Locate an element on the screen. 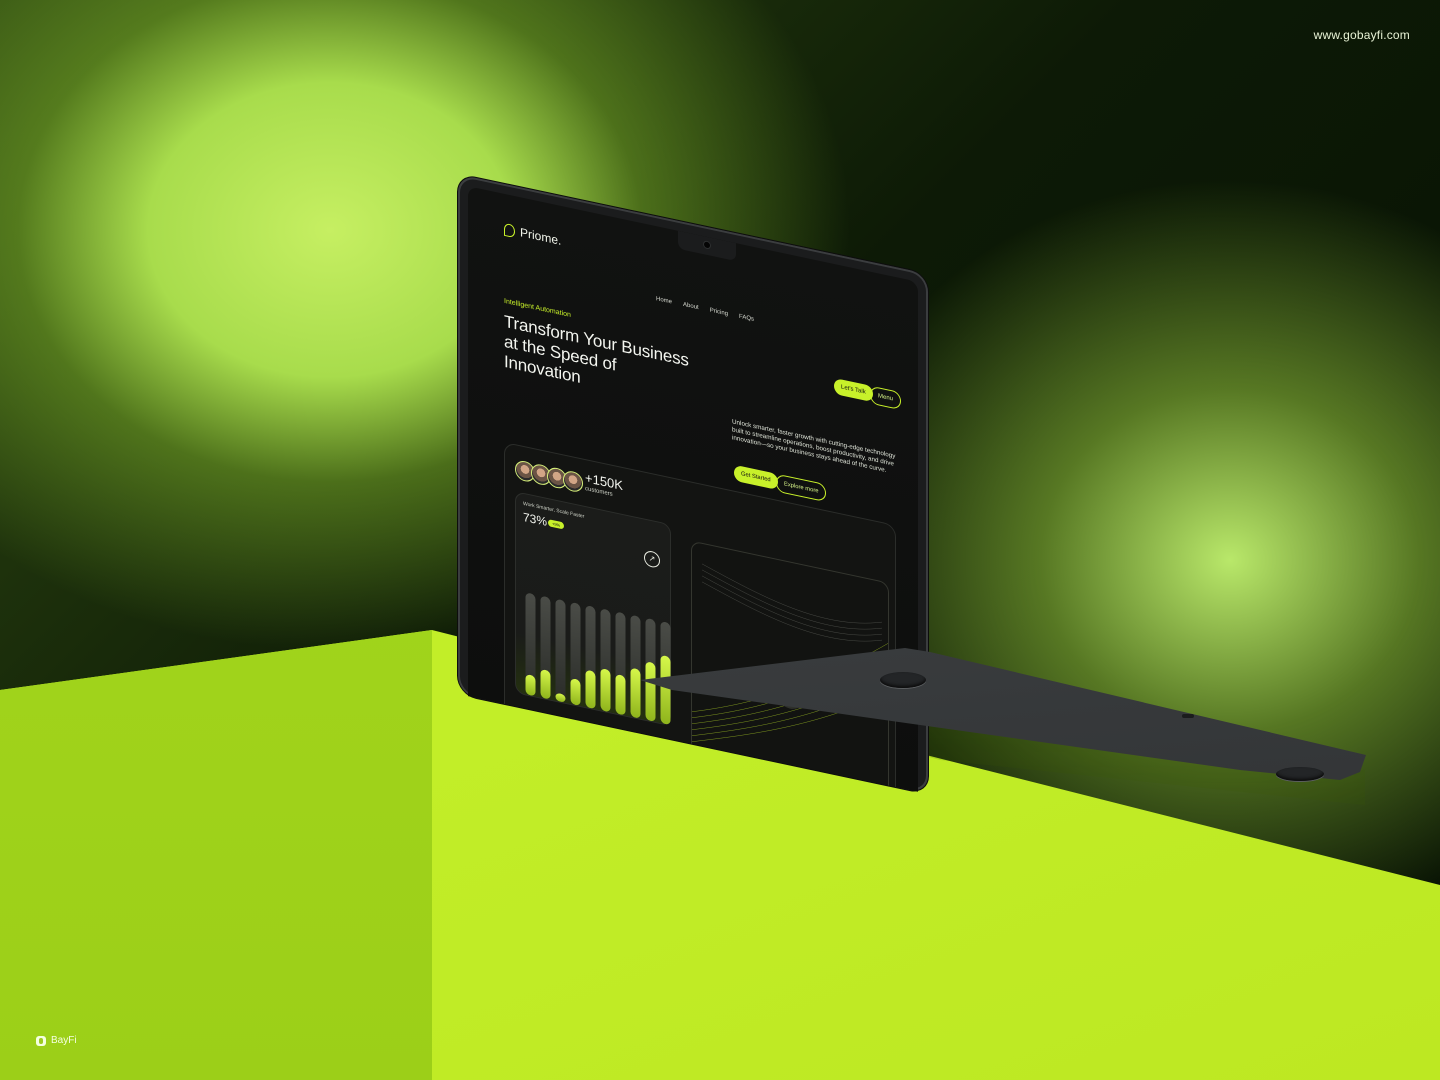 This screenshot has width=1440, height=1080. chart-badge: +5% is located at coordinates (556, 524).